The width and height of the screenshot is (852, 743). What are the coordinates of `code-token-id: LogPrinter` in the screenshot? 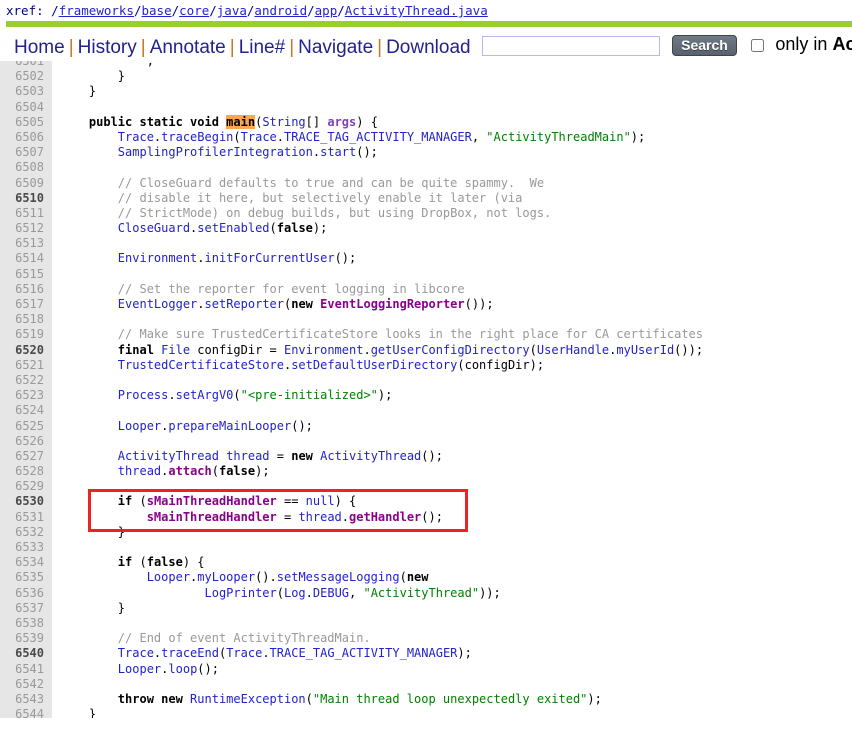 It's located at (168, 593).